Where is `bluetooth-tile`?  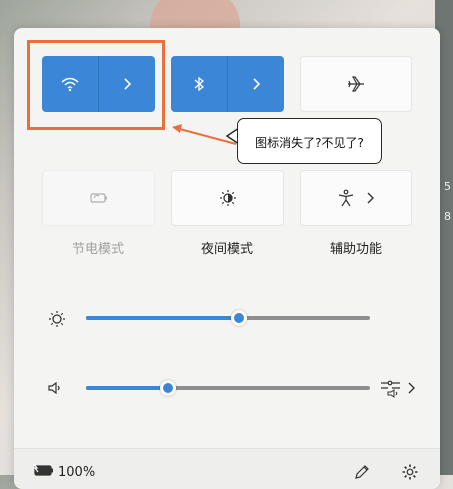 bluetooth-tile is located at coordinates (227, 84).